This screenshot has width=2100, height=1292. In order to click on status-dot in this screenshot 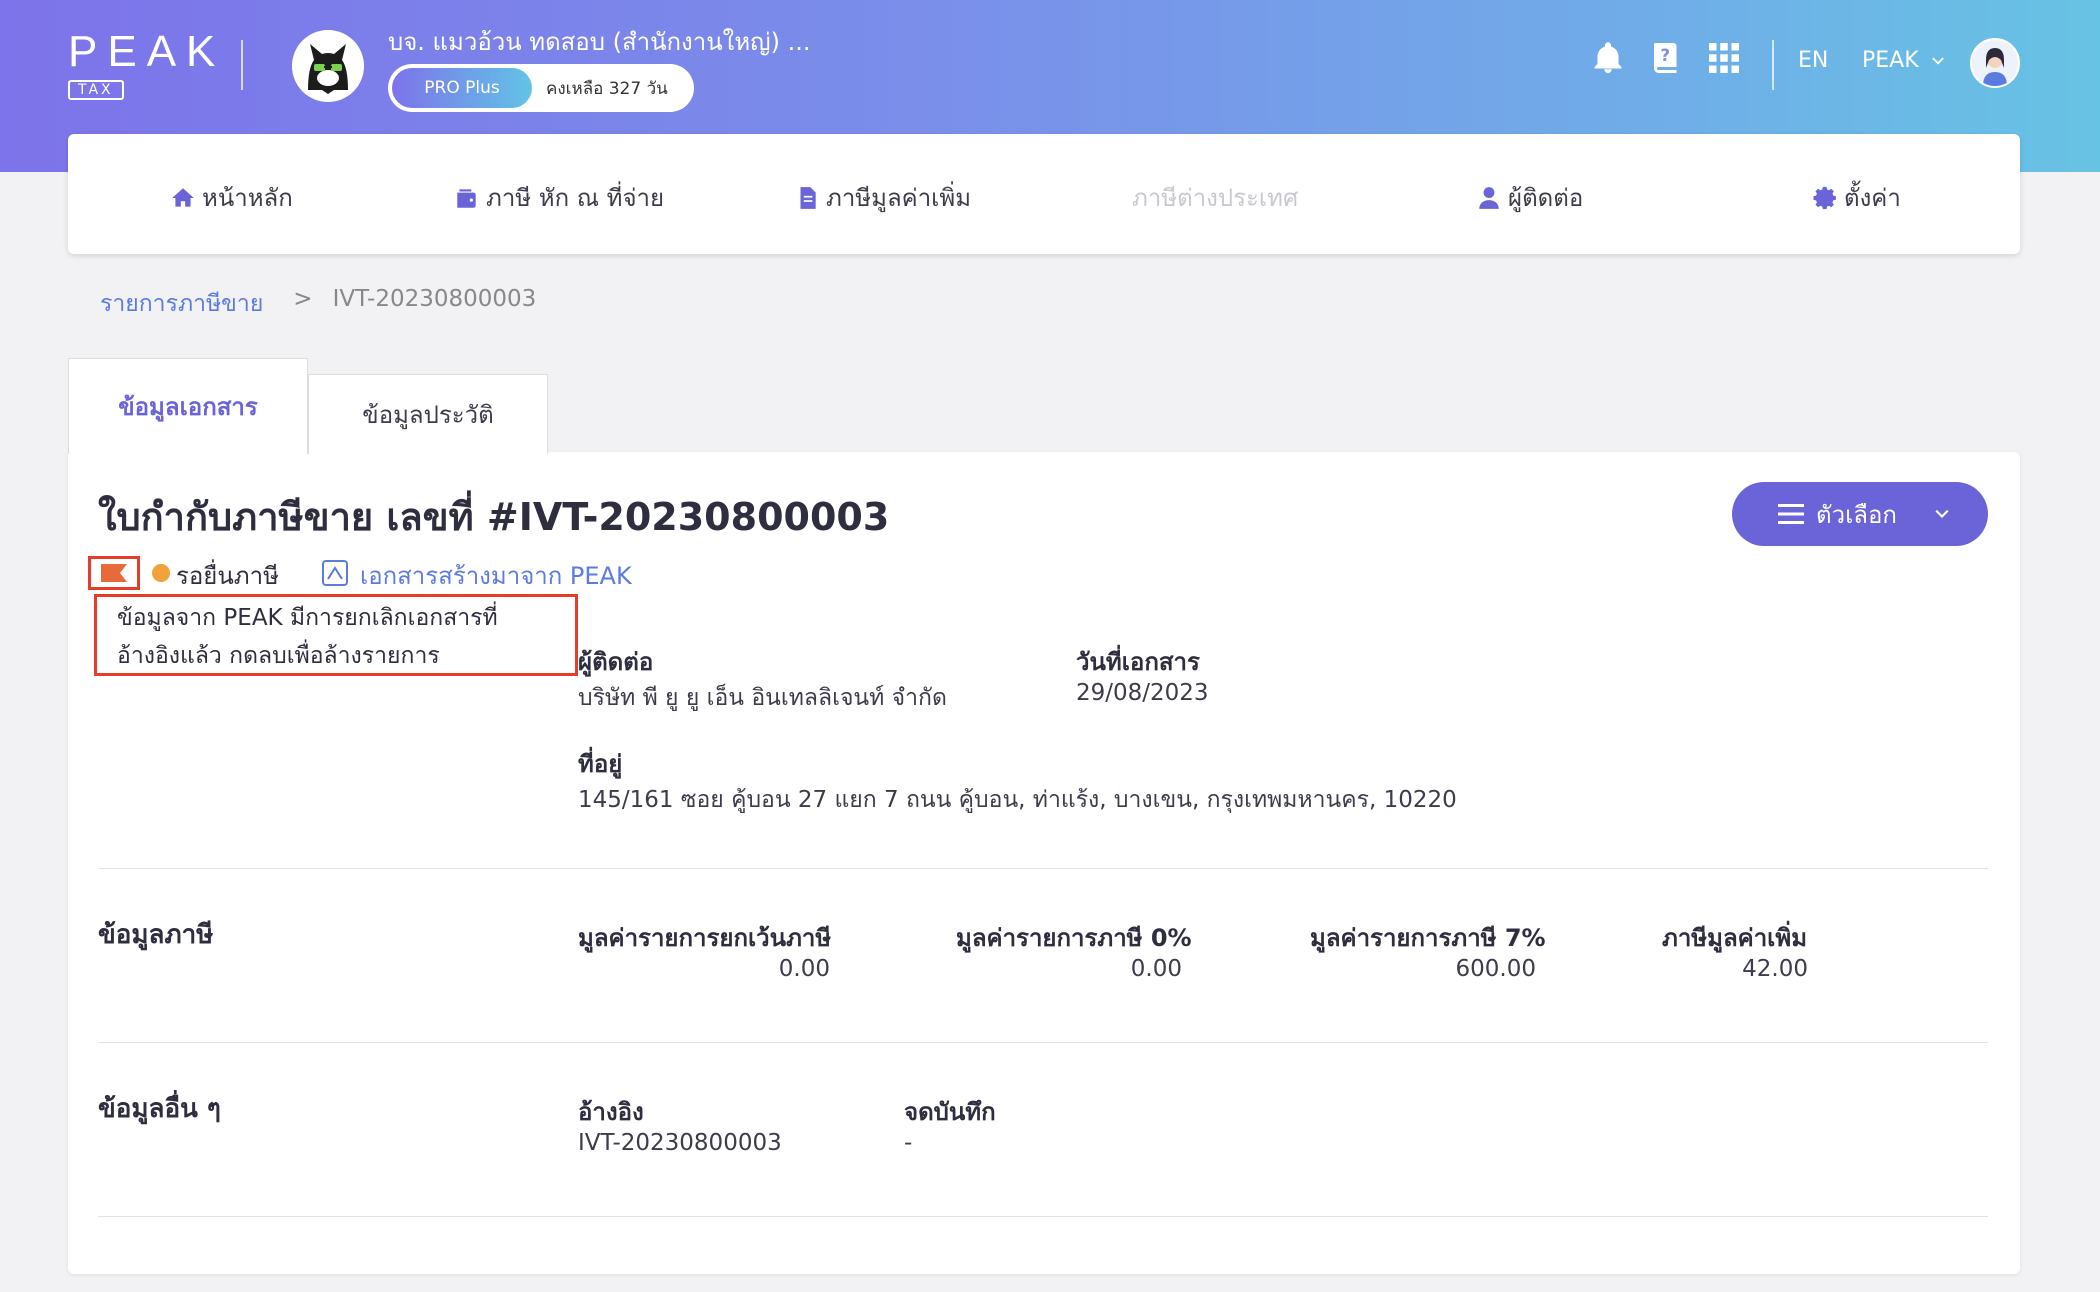, I will do `click(161, 573)`.